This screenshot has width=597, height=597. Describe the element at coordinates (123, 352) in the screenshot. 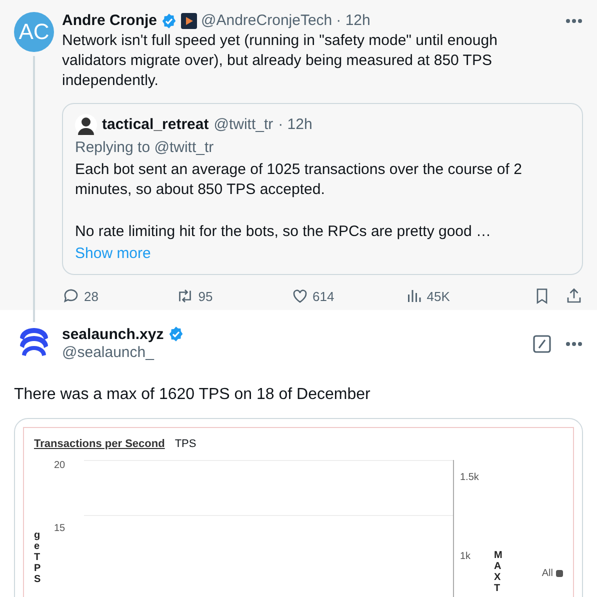

I see `author-handle: @sealaunch_` at that location.